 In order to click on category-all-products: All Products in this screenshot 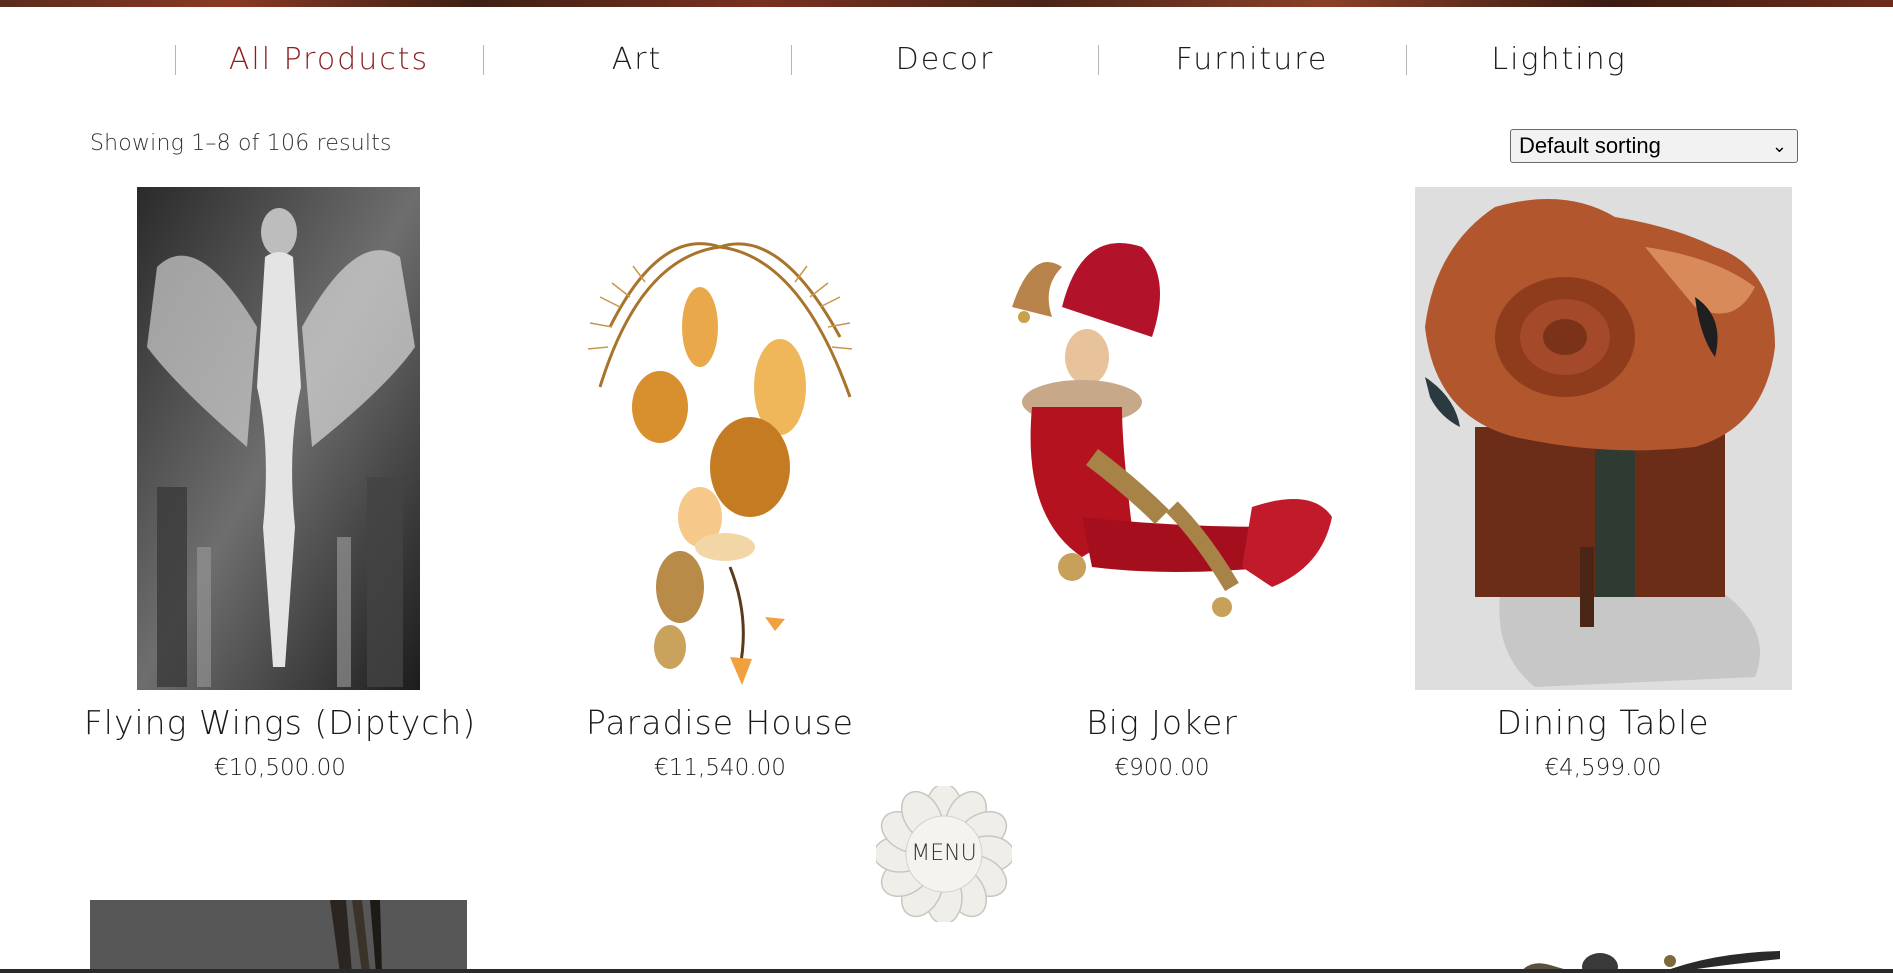, I will do `click(329, 60)`.